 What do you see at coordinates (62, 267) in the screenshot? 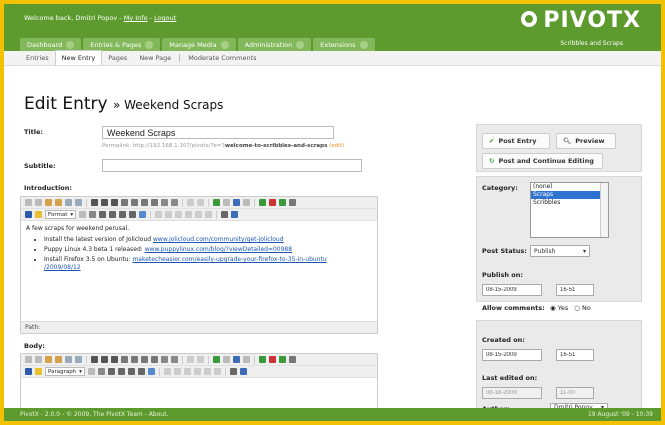
I see `firefox-link-continued: /2009/08/12` at bounding box center [62, 267].